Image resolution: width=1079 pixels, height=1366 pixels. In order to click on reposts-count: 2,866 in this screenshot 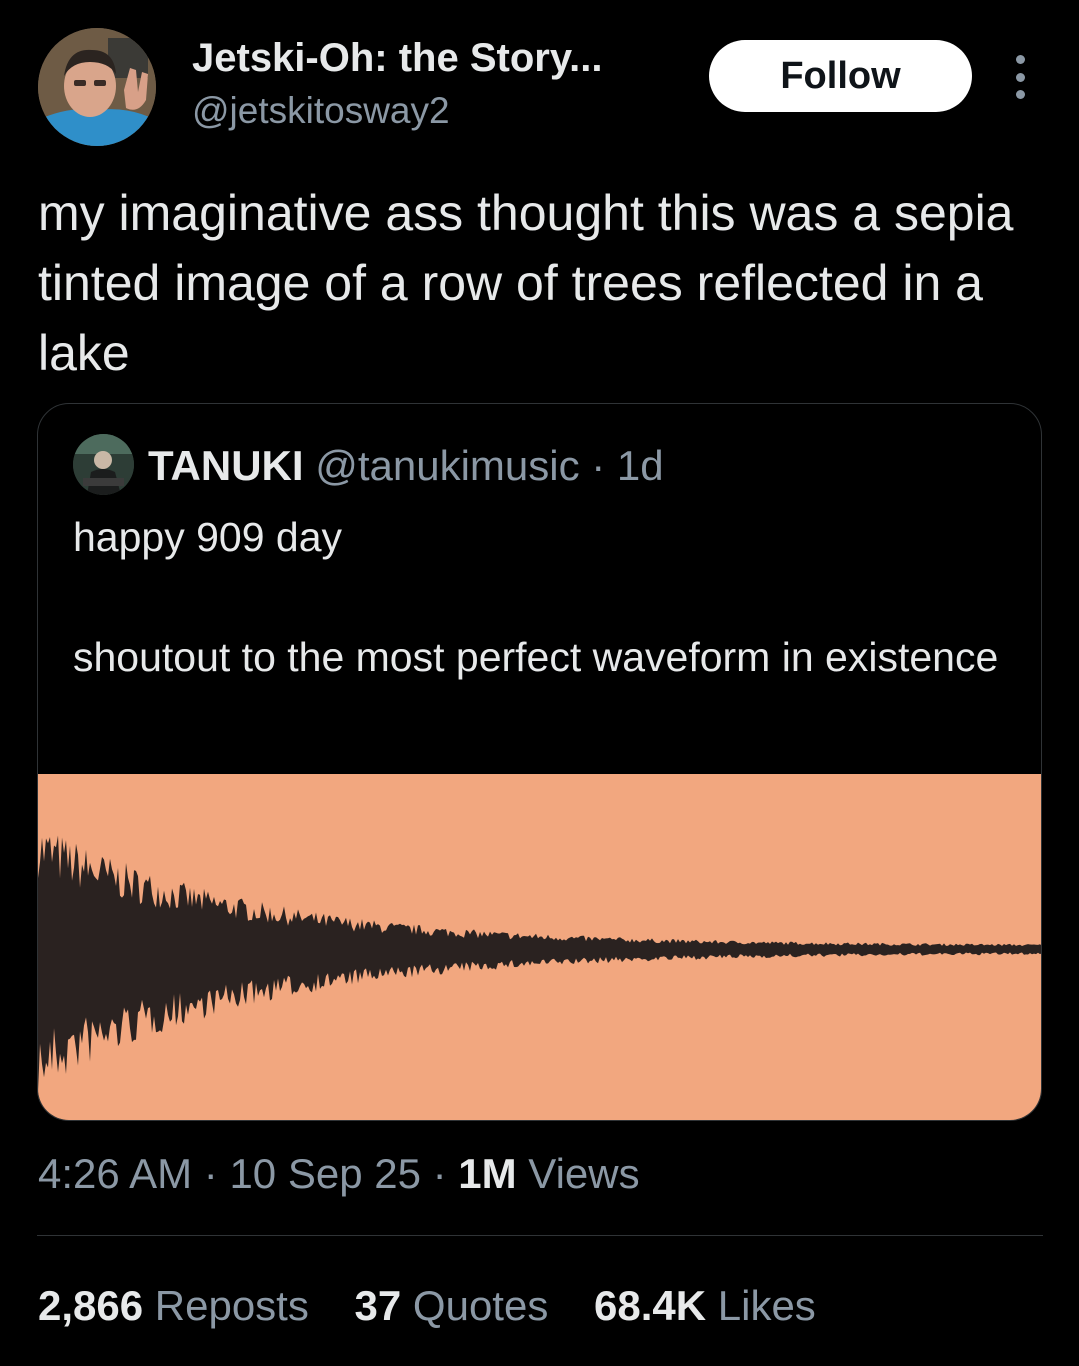, I will do `click(91, 1305)`.